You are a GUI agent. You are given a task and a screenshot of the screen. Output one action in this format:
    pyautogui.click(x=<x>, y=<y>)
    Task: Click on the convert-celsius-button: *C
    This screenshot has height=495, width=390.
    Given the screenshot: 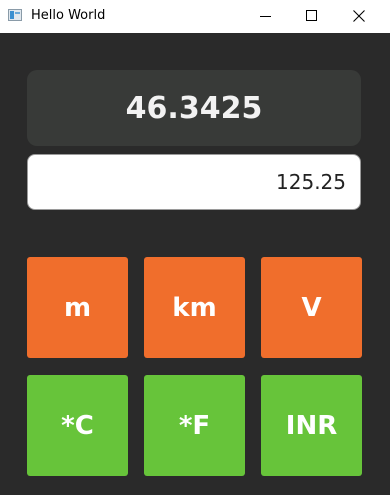 What is the action you would take?
    pyautogui.click(x=77, y=425)
    